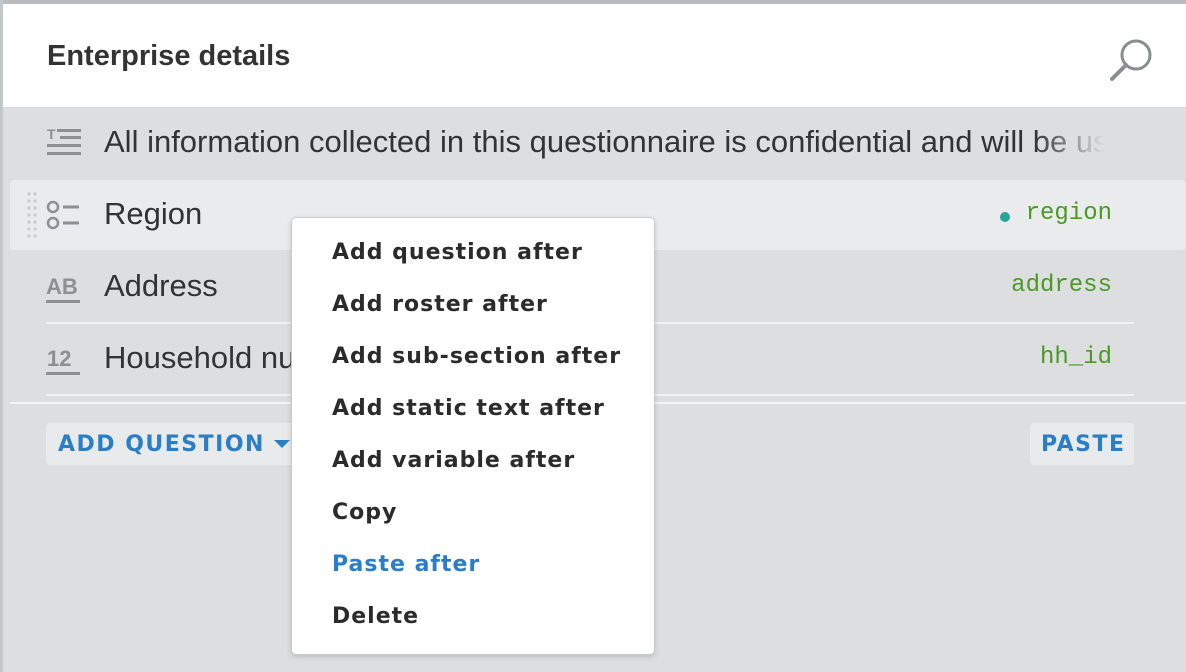  I want to click on menu-item-add-roster-after: Add roster after, so click(440, 312).